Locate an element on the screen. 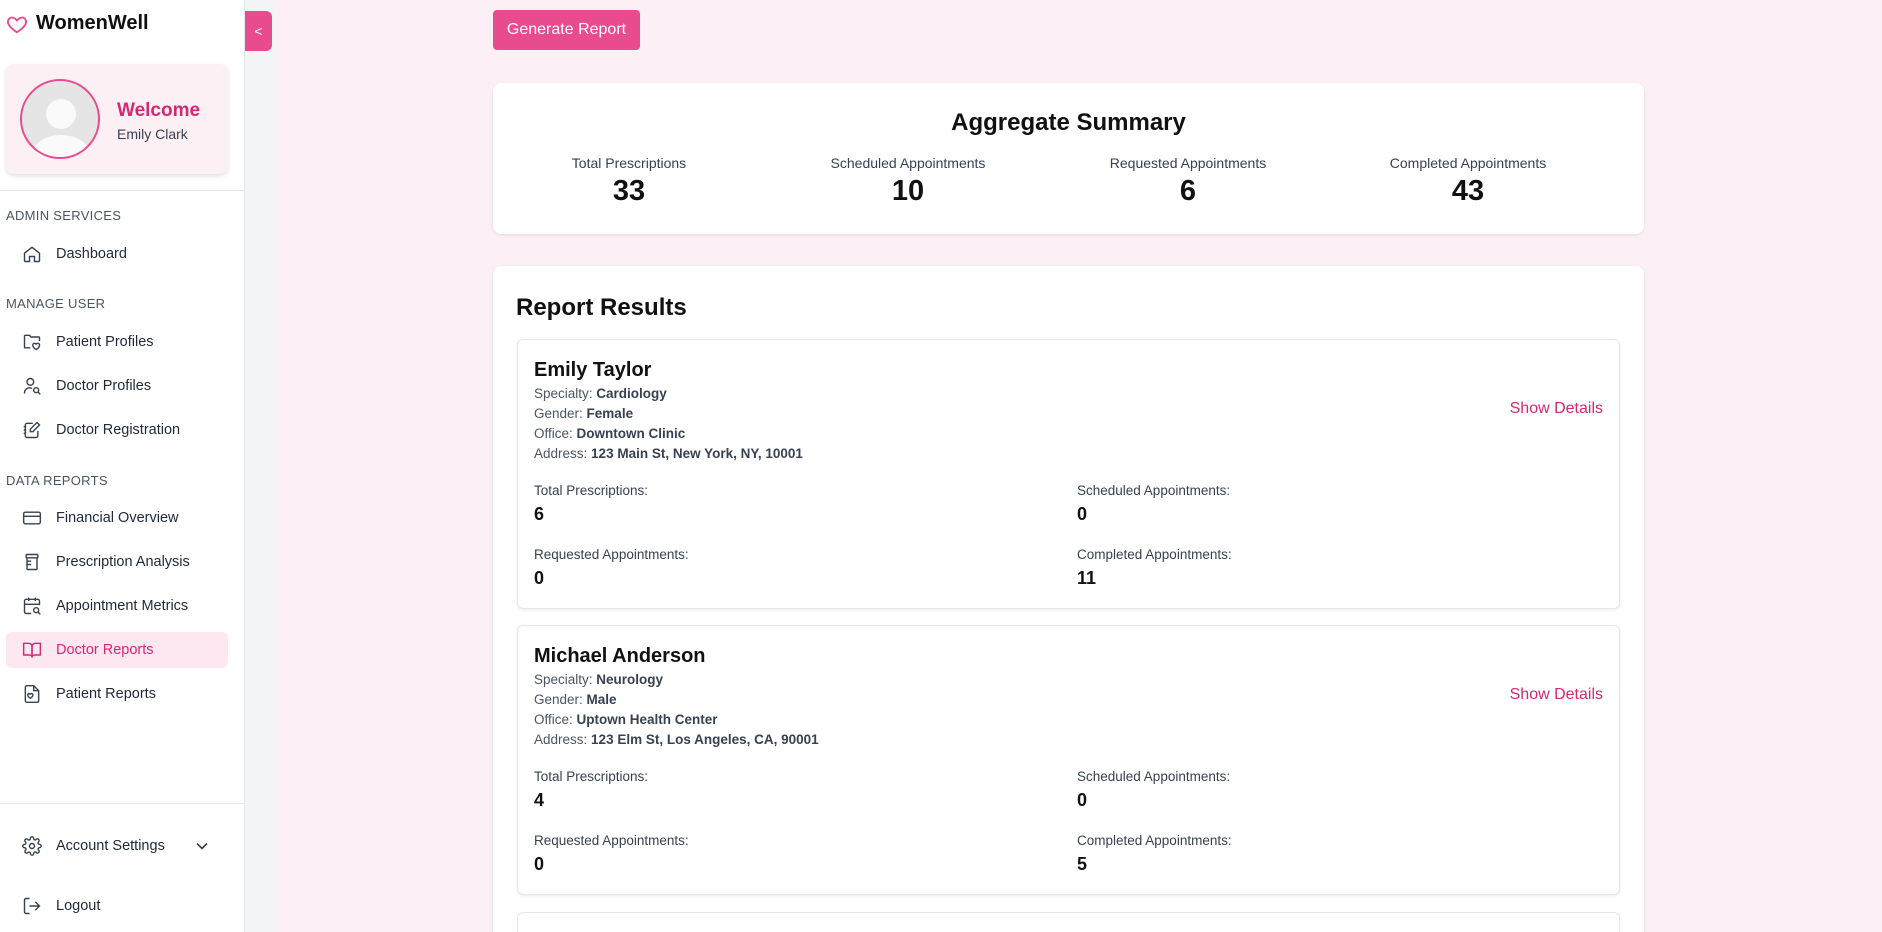  sidebar-item-label: Doctor Profiles is located at coordinates (104, 386).